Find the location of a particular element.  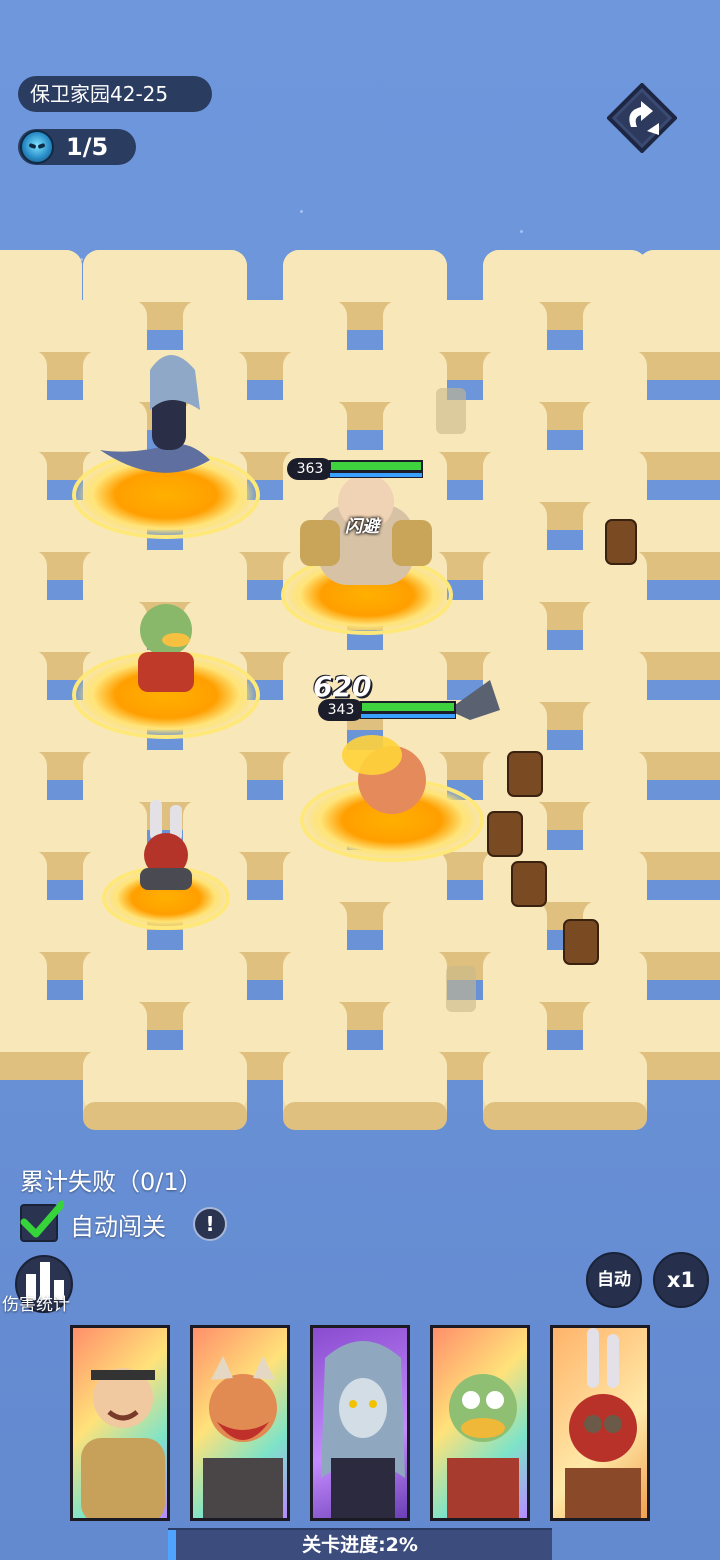

stage-progress-label: 关卡进度:2% is located at coordinates (360, 1545).